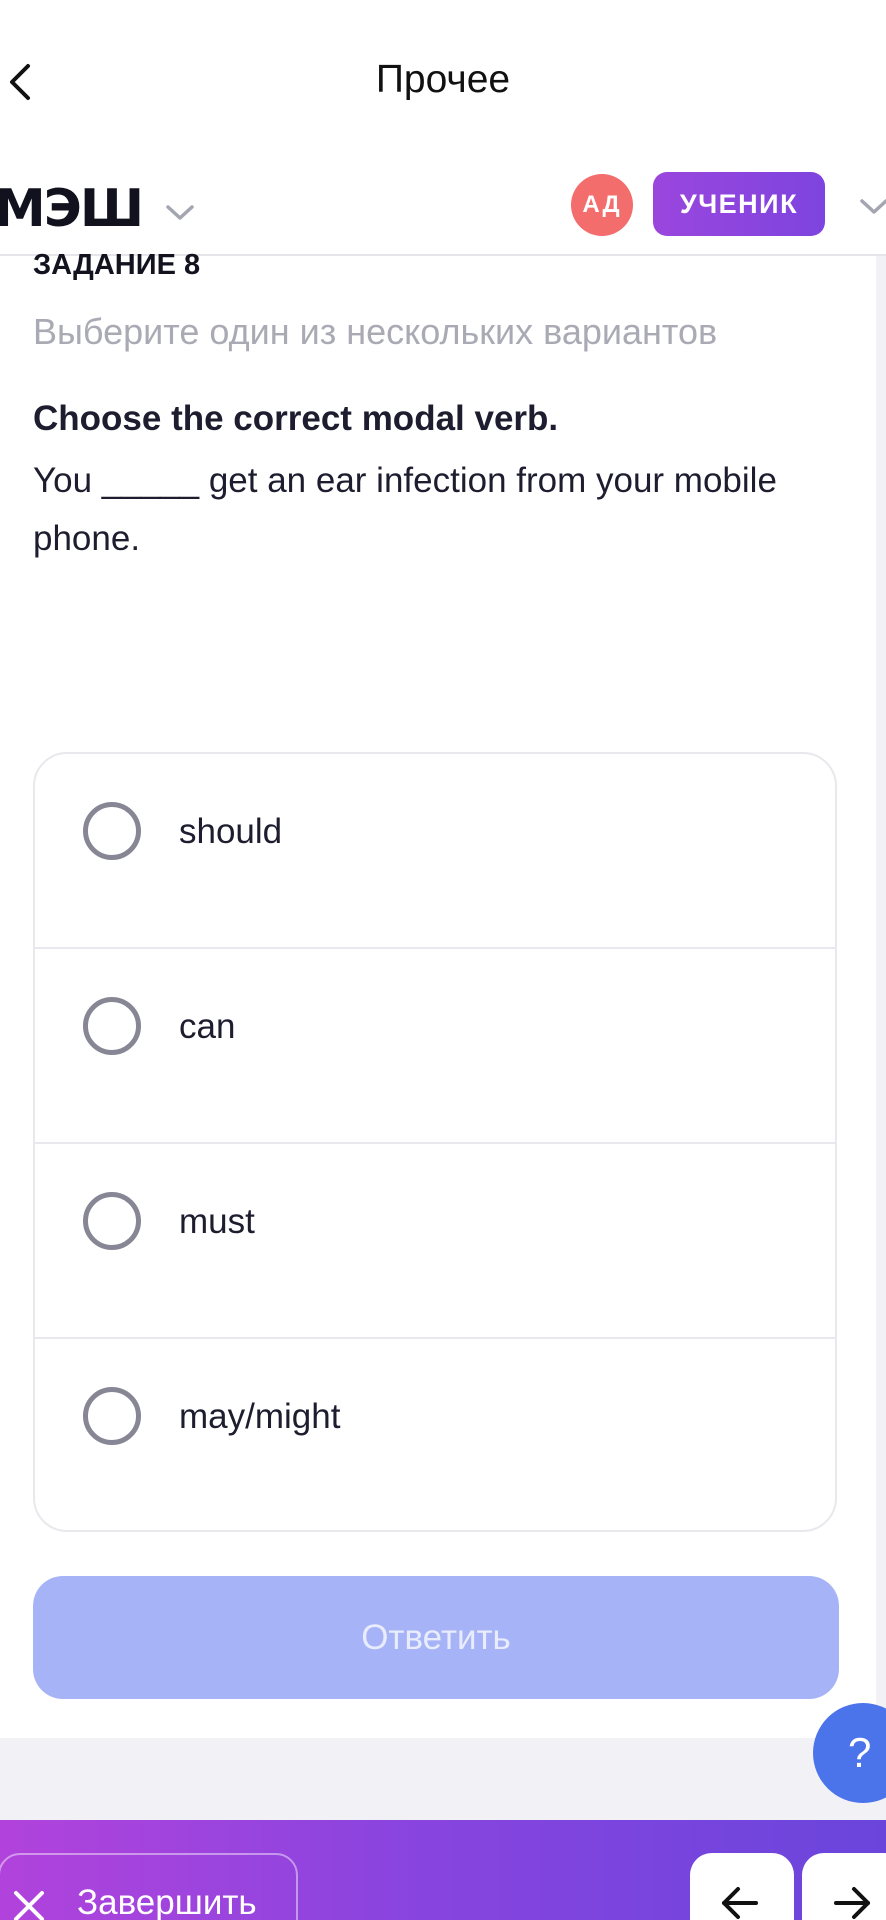 The height and width of the screenshot is (1920, 886). Describe the element at coordinates (260, 1416) in the screenshot. I see `option-label: may/might` at that location.